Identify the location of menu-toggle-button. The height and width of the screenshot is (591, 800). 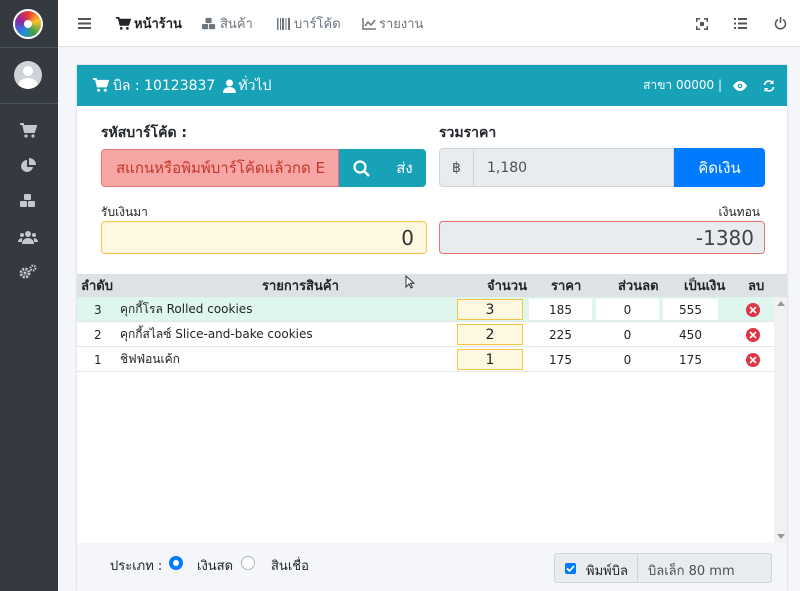
(86, 23).